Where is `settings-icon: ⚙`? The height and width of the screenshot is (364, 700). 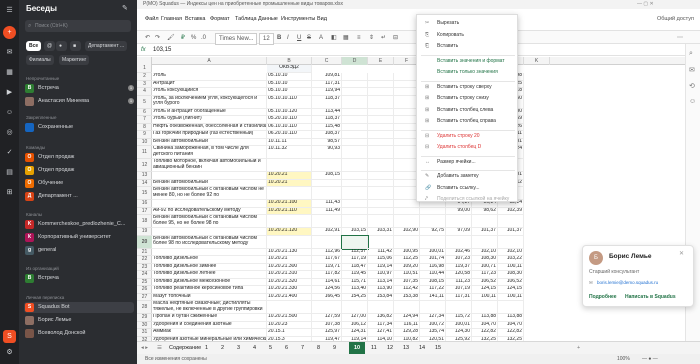
settings-icon: ⚙ is located at coordinates (9, 352).